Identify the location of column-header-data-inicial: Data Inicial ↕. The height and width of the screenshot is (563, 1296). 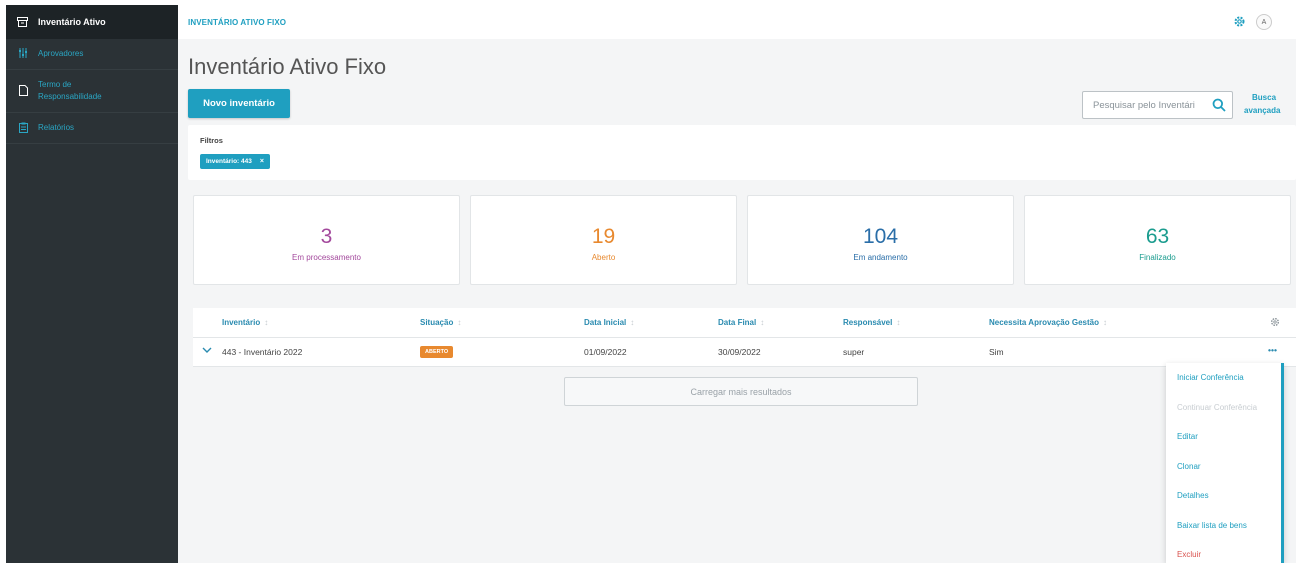
(609, 322).